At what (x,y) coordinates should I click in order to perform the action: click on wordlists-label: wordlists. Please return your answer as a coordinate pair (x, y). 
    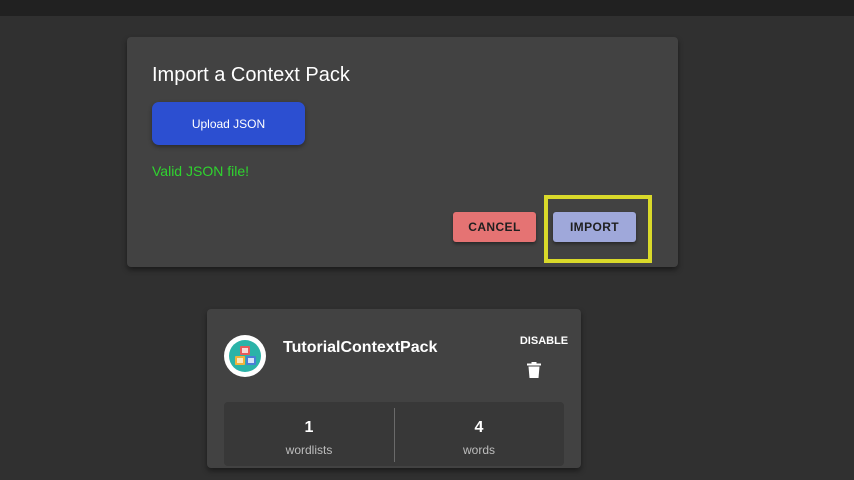
    Looking at the image, I should click on (309, 450).